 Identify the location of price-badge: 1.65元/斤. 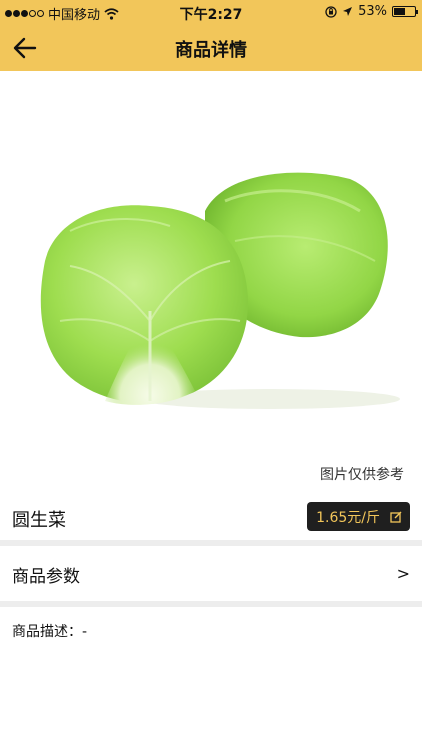
(358, 516).